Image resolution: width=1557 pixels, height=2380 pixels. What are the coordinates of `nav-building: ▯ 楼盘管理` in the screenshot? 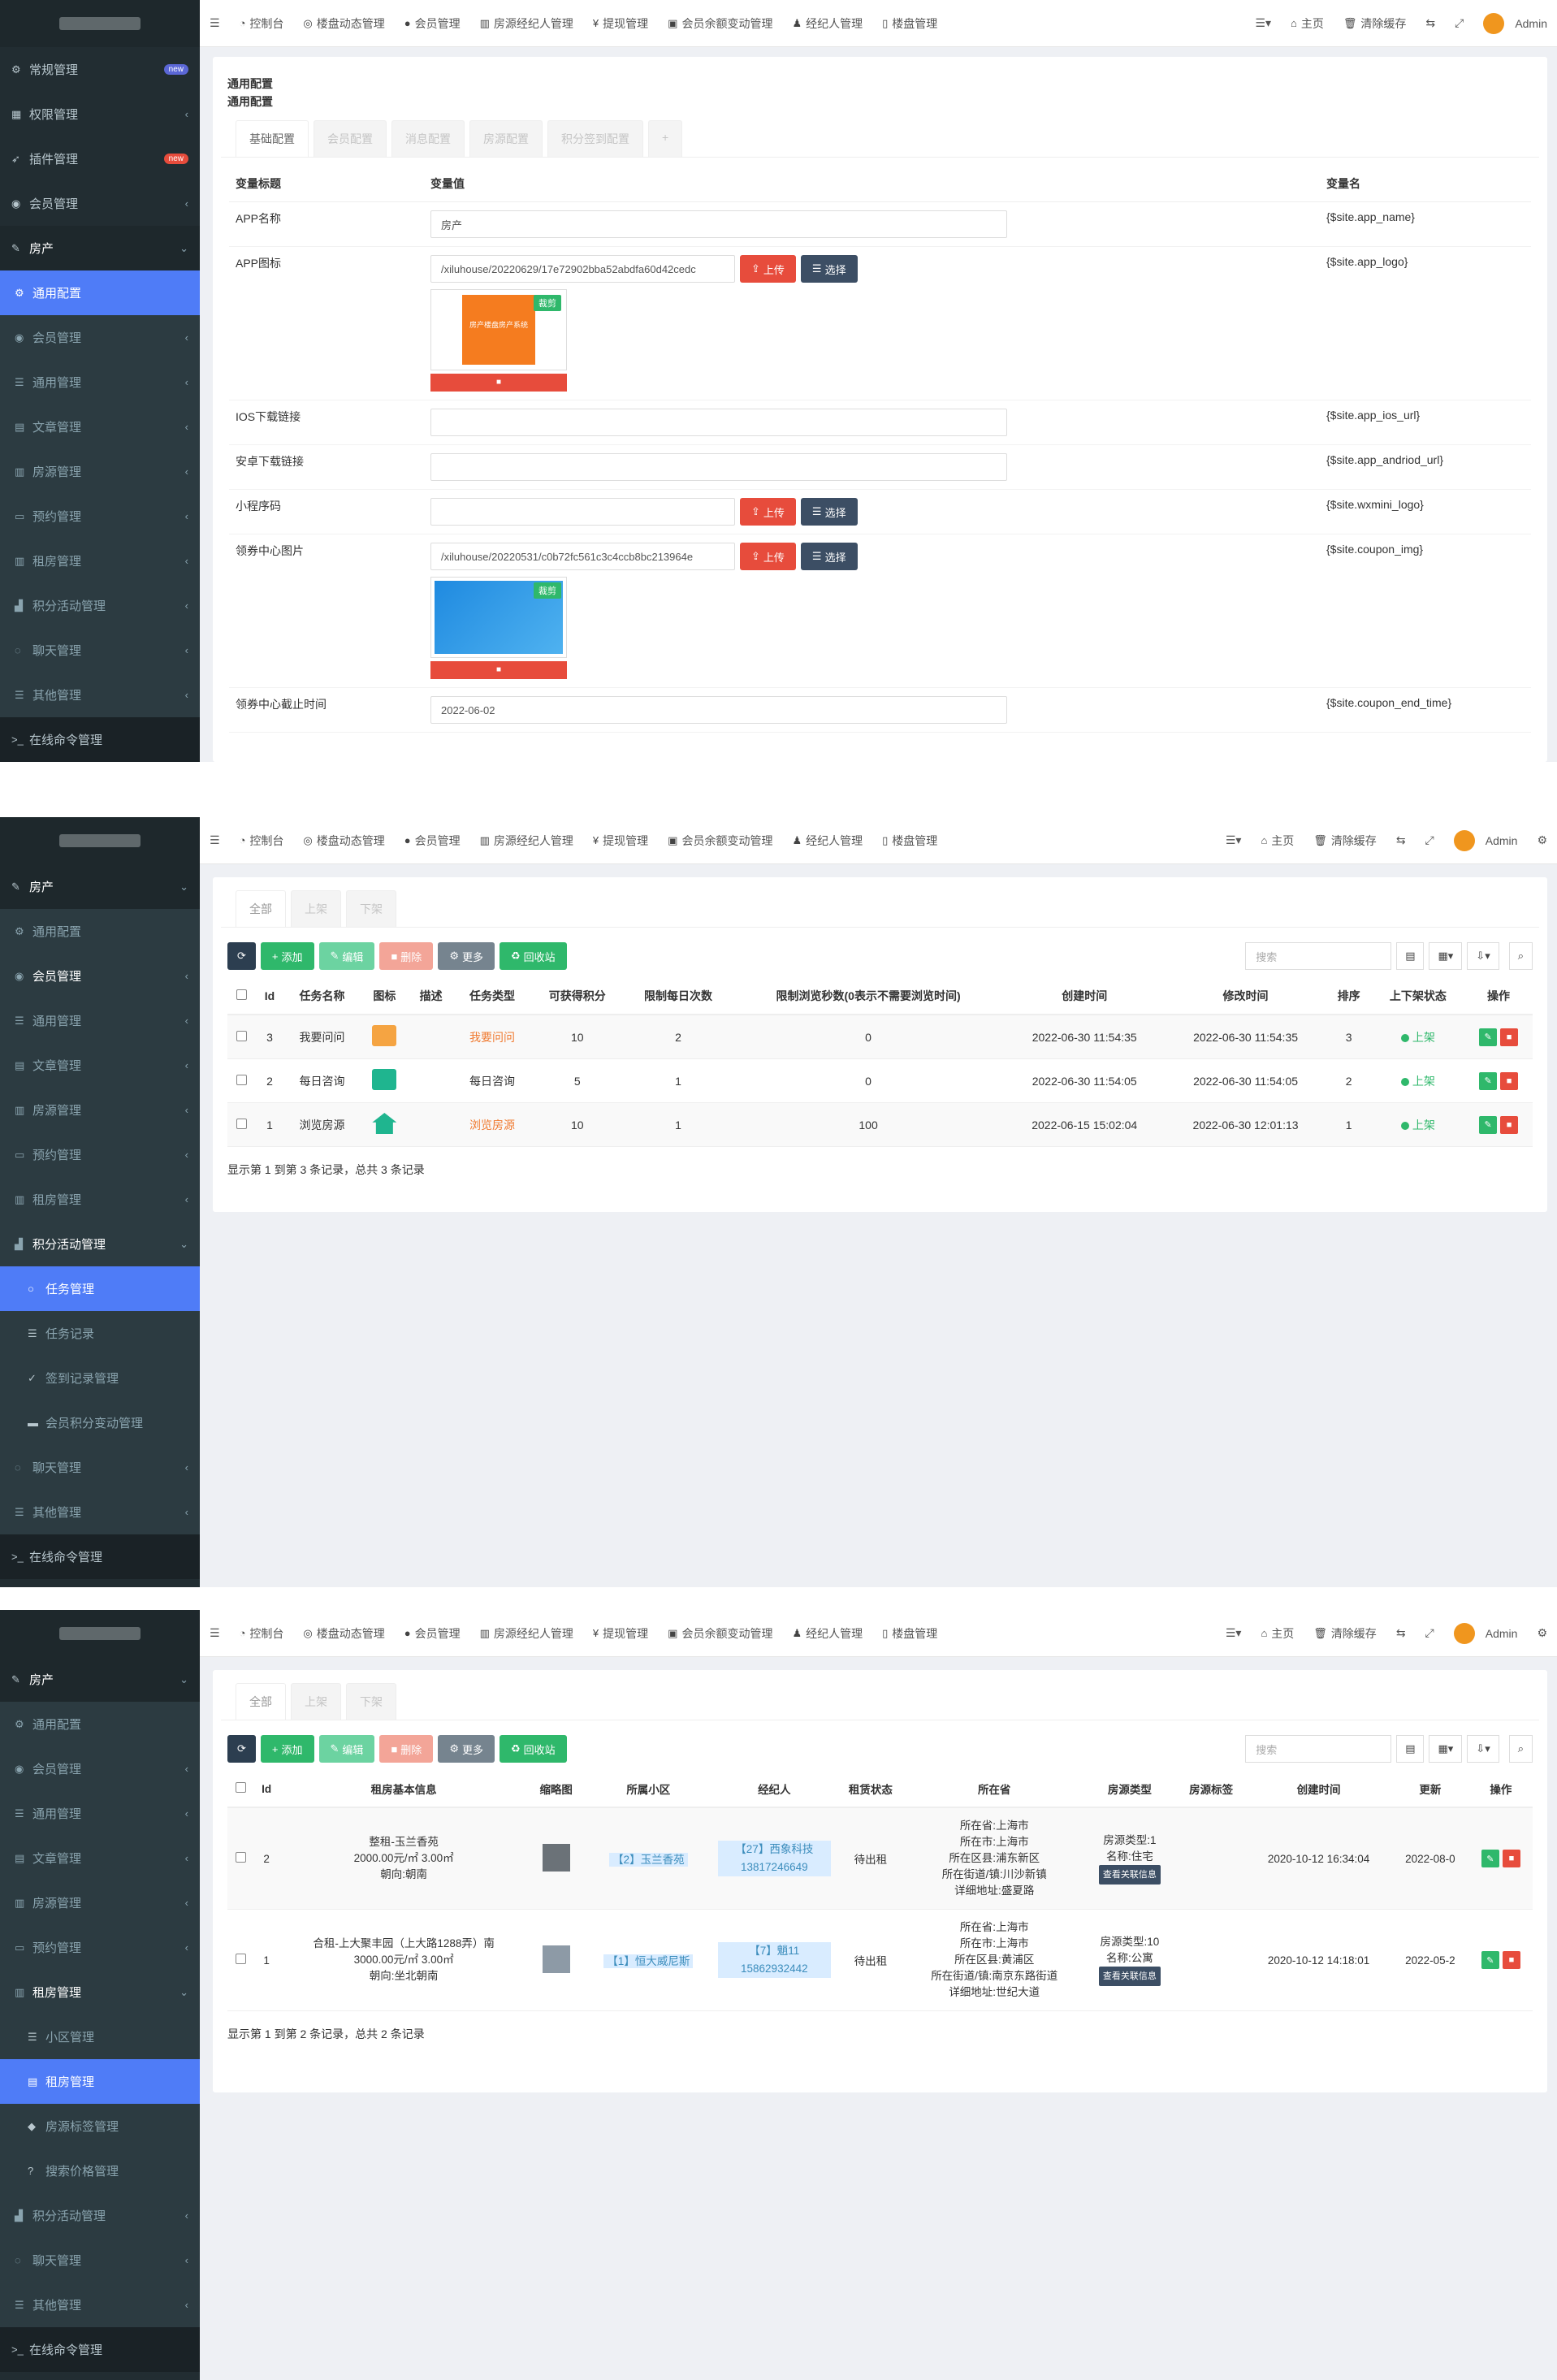 It's located at (909, 841).